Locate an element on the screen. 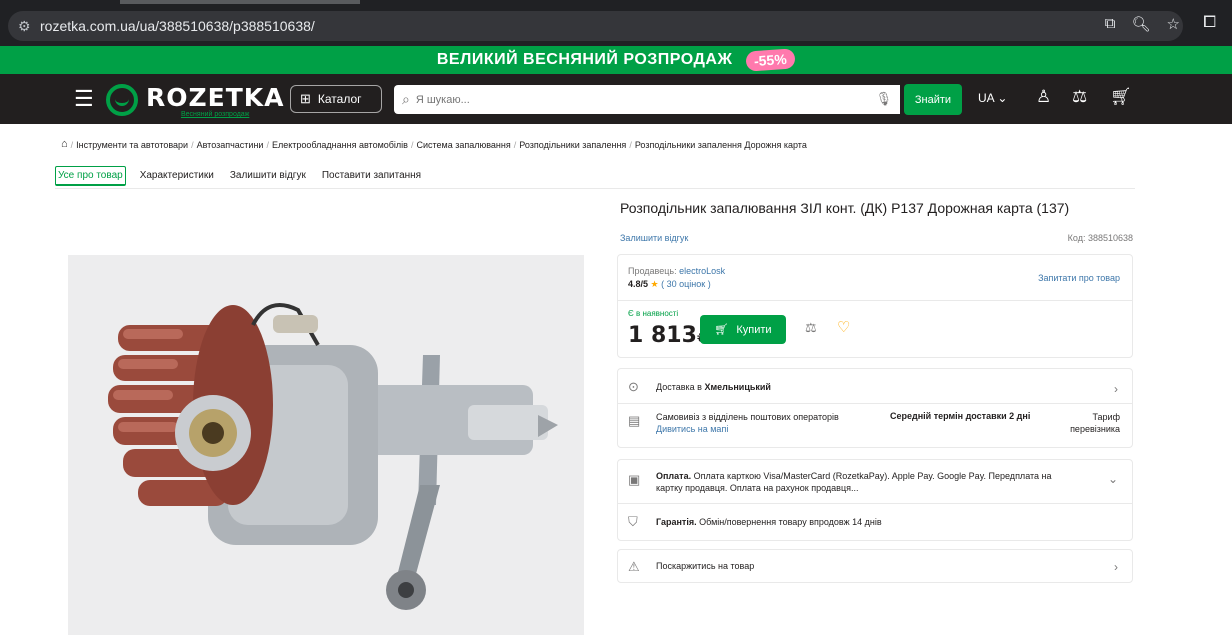 This screenshot has width=1232, height=635. payment-label: Оплата. is located at coordinates (674, 476).